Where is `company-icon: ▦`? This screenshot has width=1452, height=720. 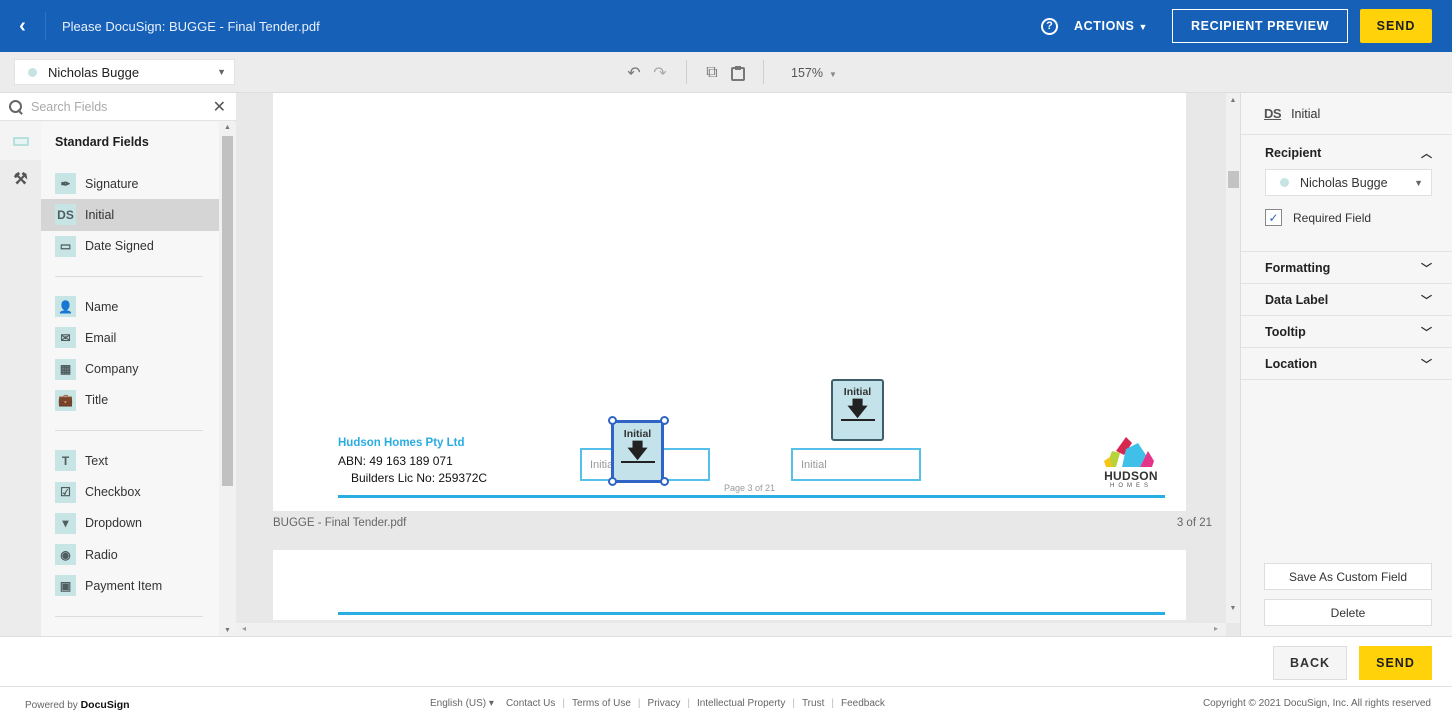
company-icon: ▦ is located at coordinates (65, 369).